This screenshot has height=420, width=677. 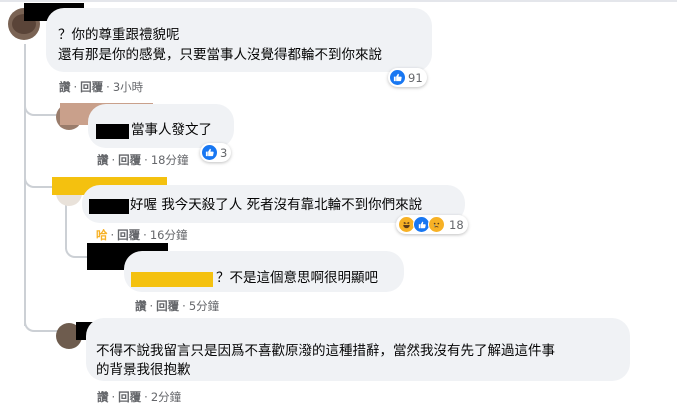 What do you see at coordinates (220, 55) in the screenshot?
I see `comment-text: 還有那是你的感覺，只要當事人沒覺得都輪不到你來說` at bounding box center [220, 55].